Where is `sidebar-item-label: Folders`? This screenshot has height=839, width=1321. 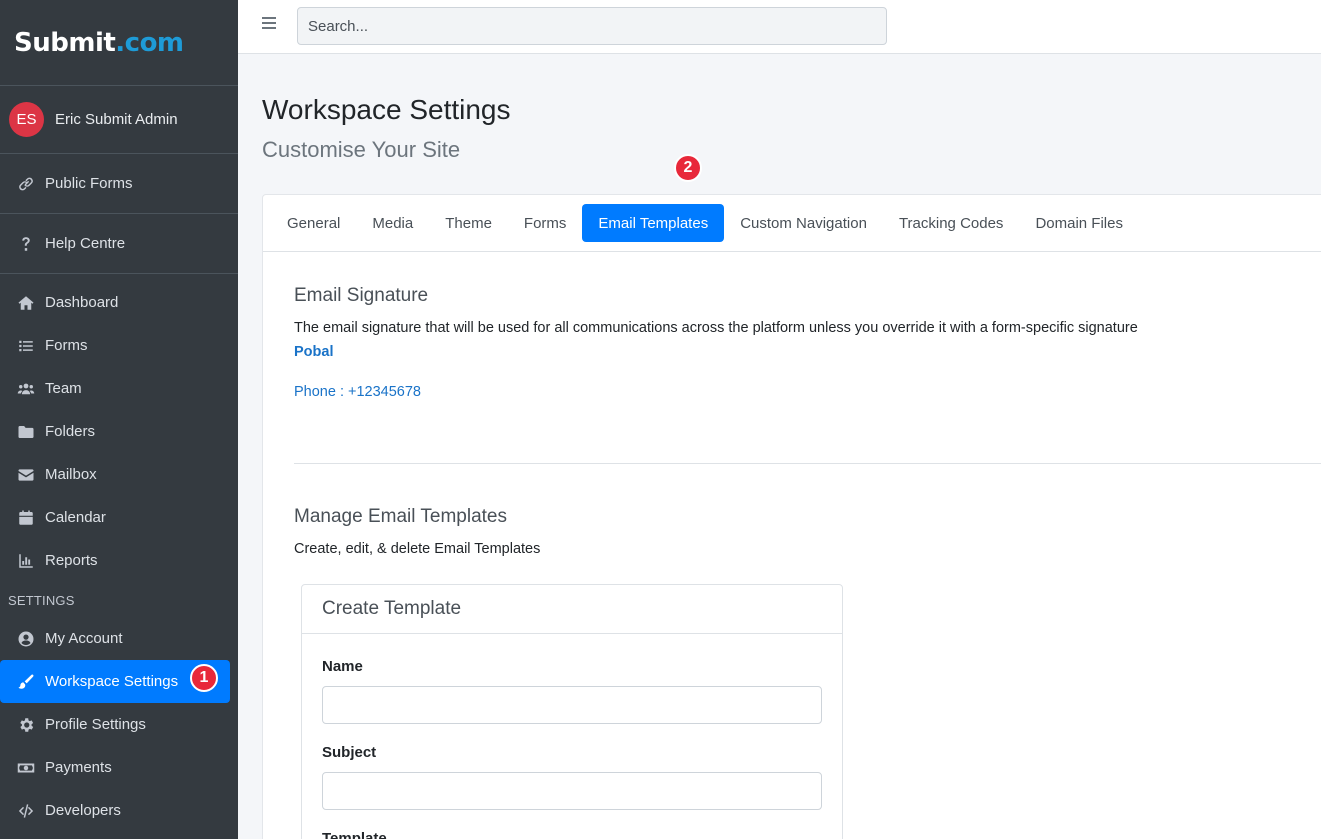
sidebar-item-label: Folders is located at coordinates (70, 431).